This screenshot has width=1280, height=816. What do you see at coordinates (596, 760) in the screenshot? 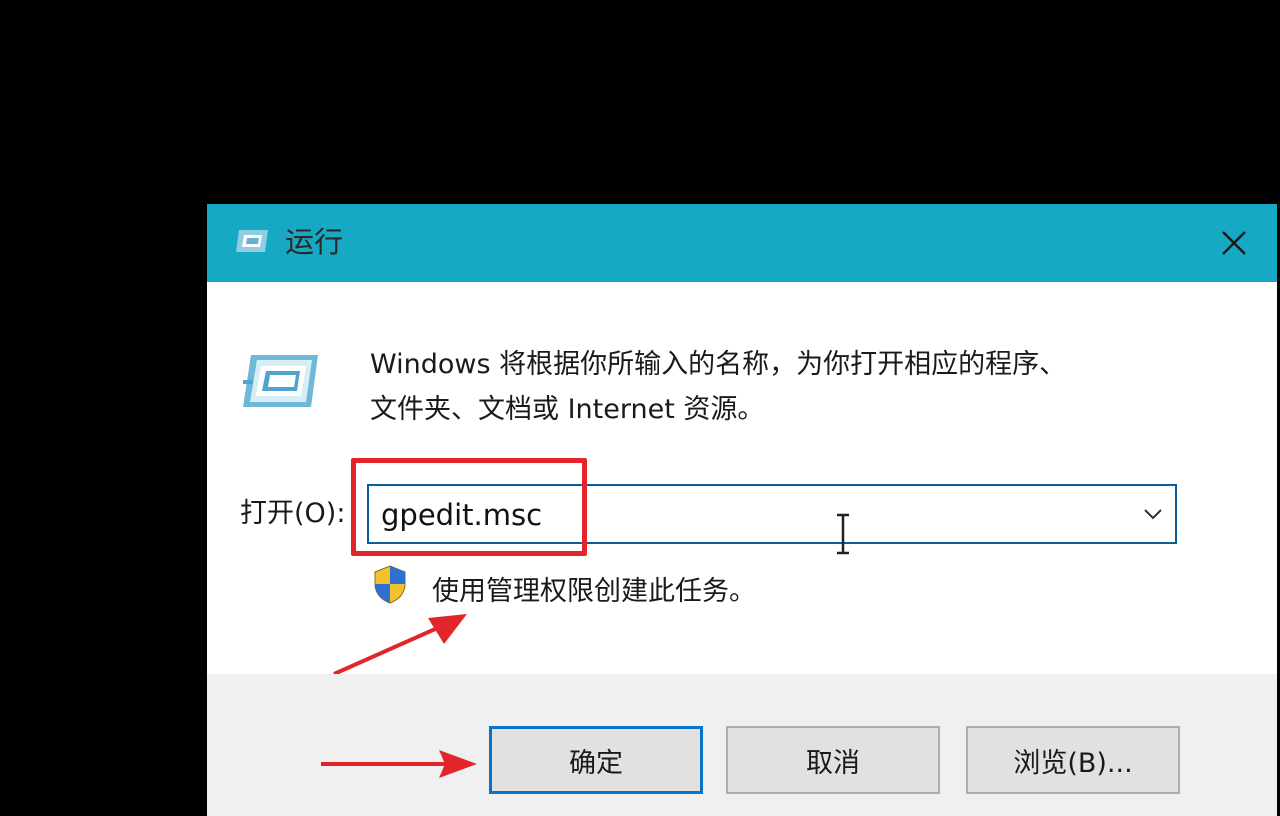
I see `ok-button: 确定` at bounding box center [596, 760].